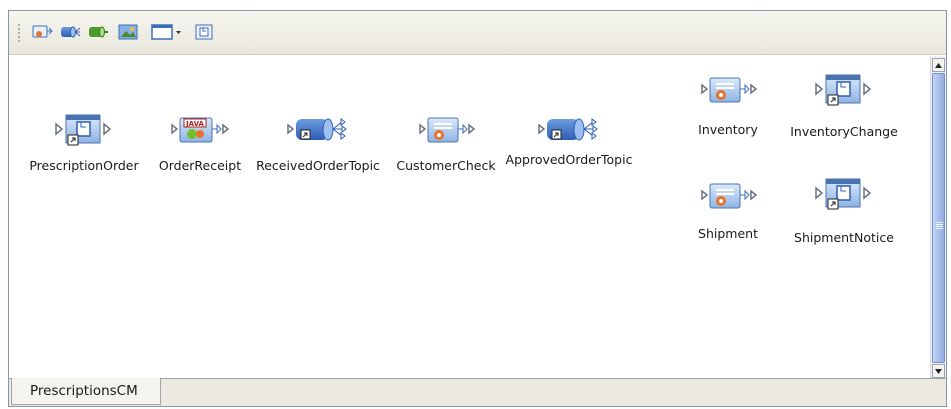 This screenshot has height=409, width=951. I want to click on add-web-connector-button, so click(204, 34).